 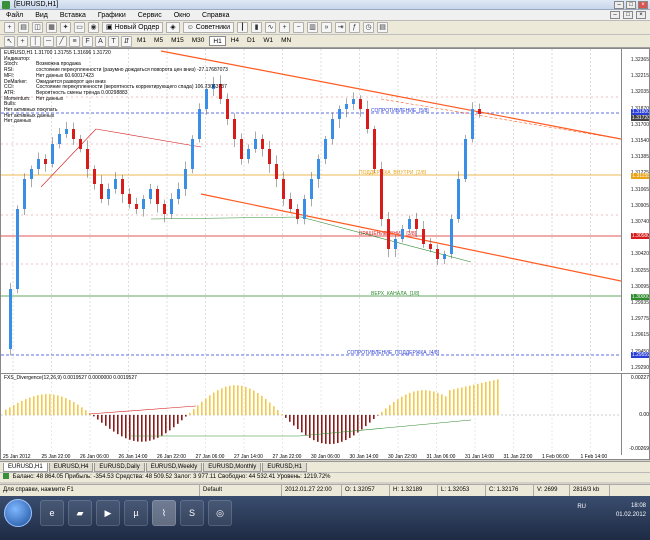 I want to click on terminal-icon: ▭, so click(x=79, y=27).